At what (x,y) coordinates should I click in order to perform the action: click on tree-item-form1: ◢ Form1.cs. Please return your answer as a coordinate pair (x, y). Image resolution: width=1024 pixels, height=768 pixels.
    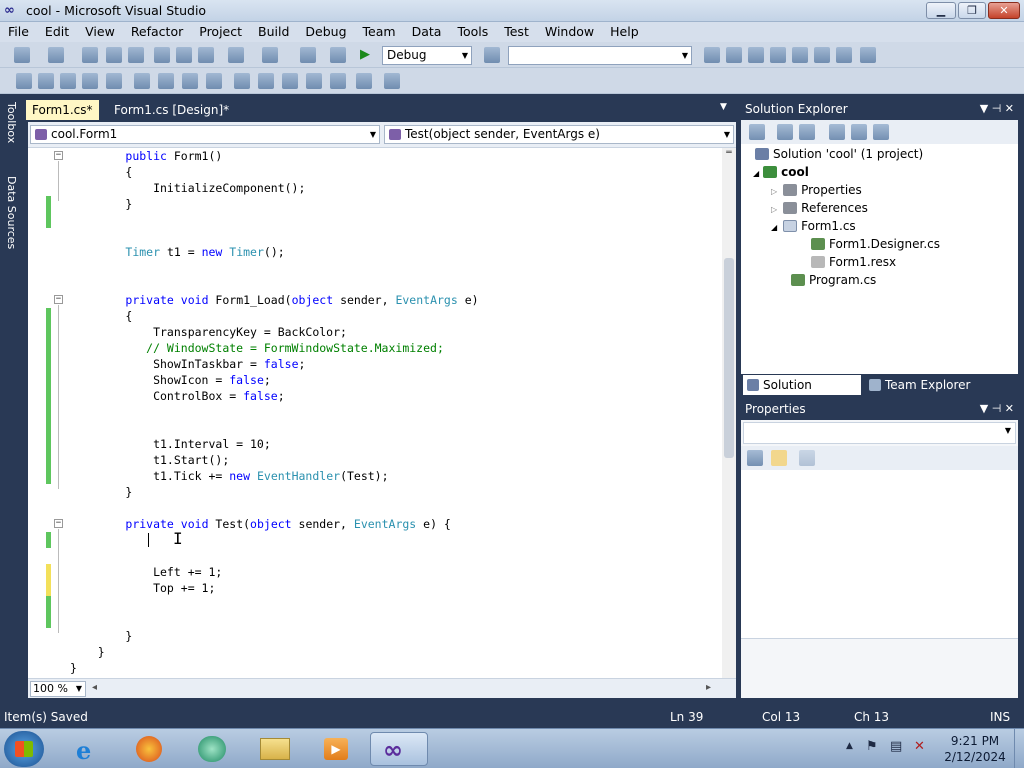
    Looking at the image, I should click on (813, 227).